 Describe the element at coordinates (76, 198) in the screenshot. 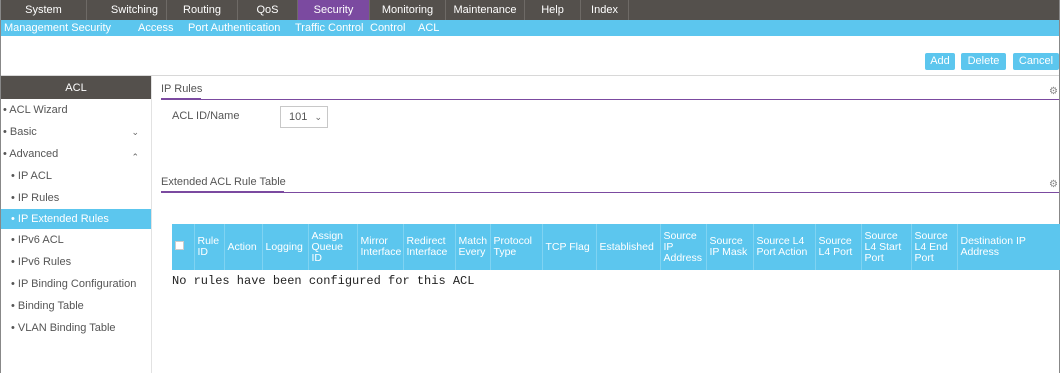

I see `sidebar-item-ip-rules: • IP Rules` at that location.